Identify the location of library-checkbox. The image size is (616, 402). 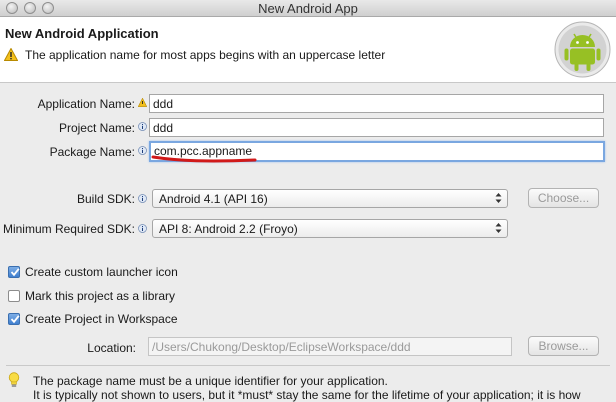
(14, 296).